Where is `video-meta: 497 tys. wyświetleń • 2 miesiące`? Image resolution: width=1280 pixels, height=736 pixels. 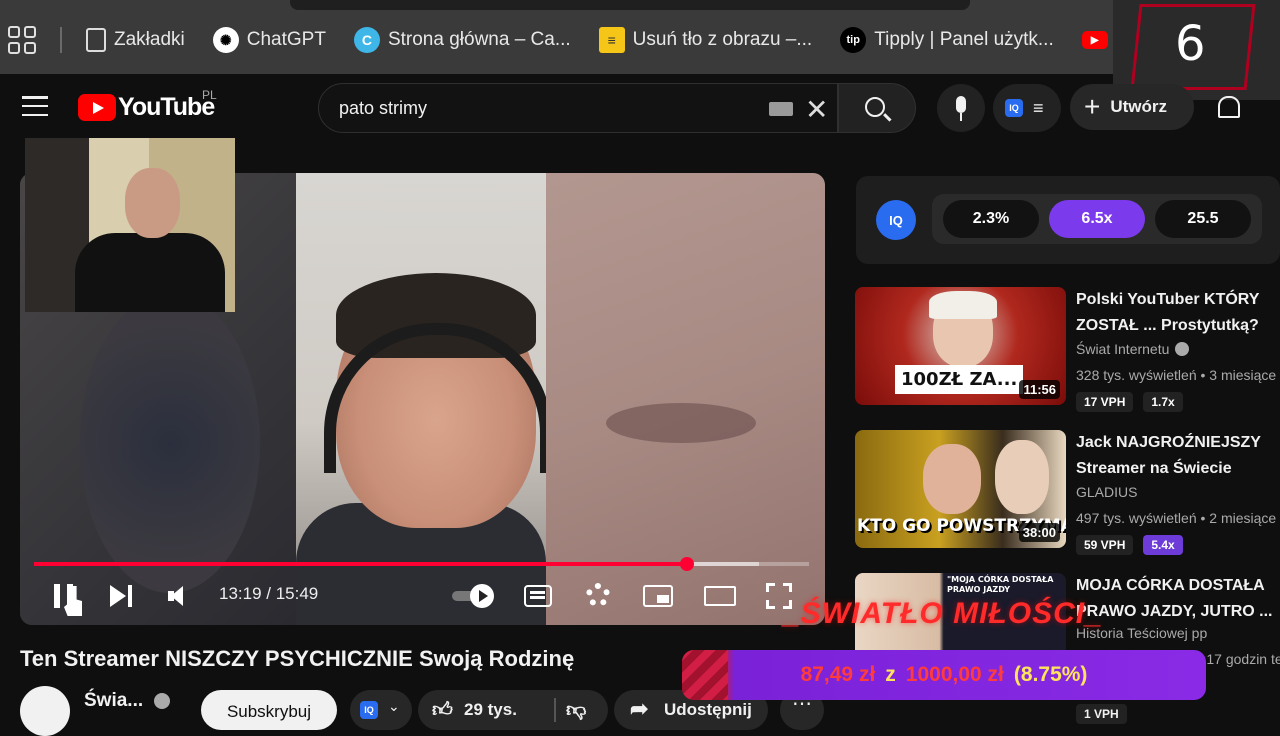
video-meta: 497 tys. wyświetleń • 2 miesiące is located at coordinates (1176, 518).